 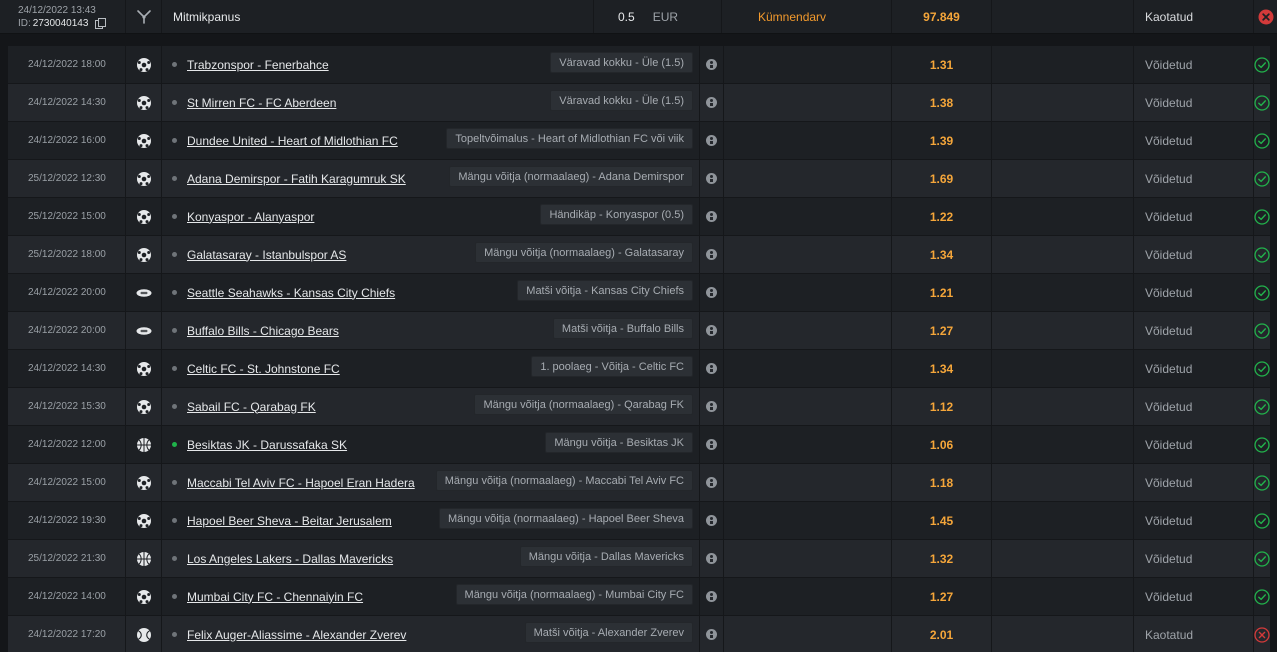 I want to click on bet-total-odds: 97.849, so click(x=942, y=16).